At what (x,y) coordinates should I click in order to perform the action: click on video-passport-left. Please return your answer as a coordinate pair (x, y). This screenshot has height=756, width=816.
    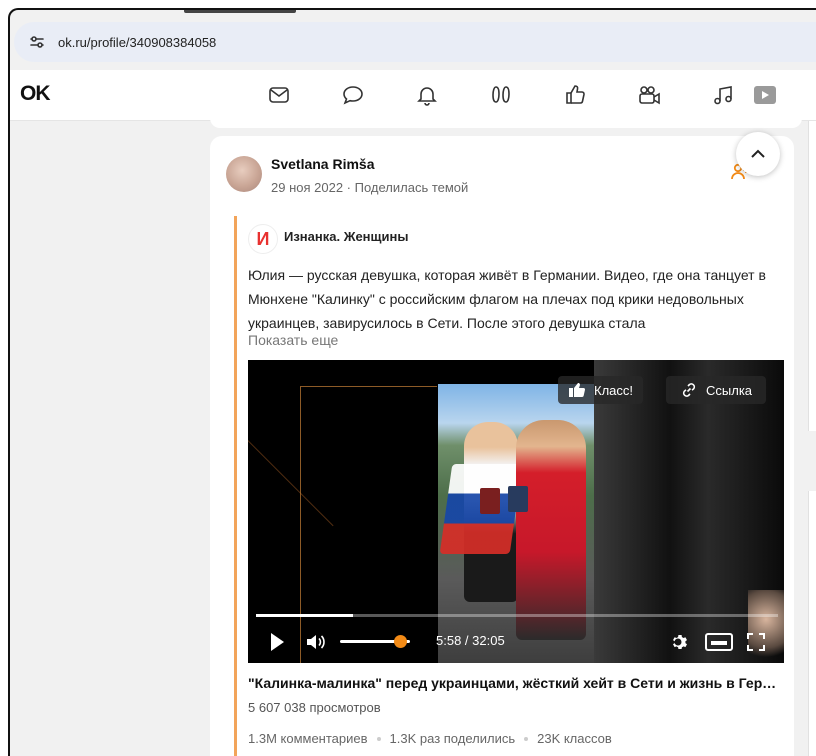
    Looking at the image, I should click on (490, 501).